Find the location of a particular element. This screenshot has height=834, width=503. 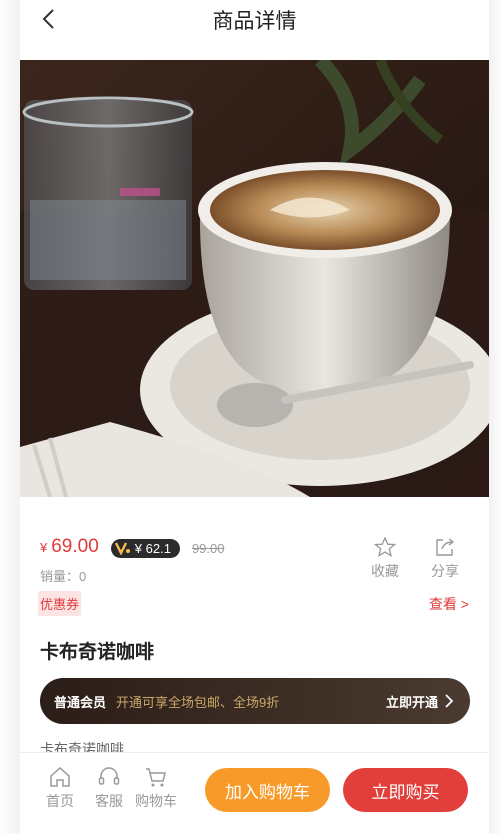

headset-icon is located at coordinates (109, 776).